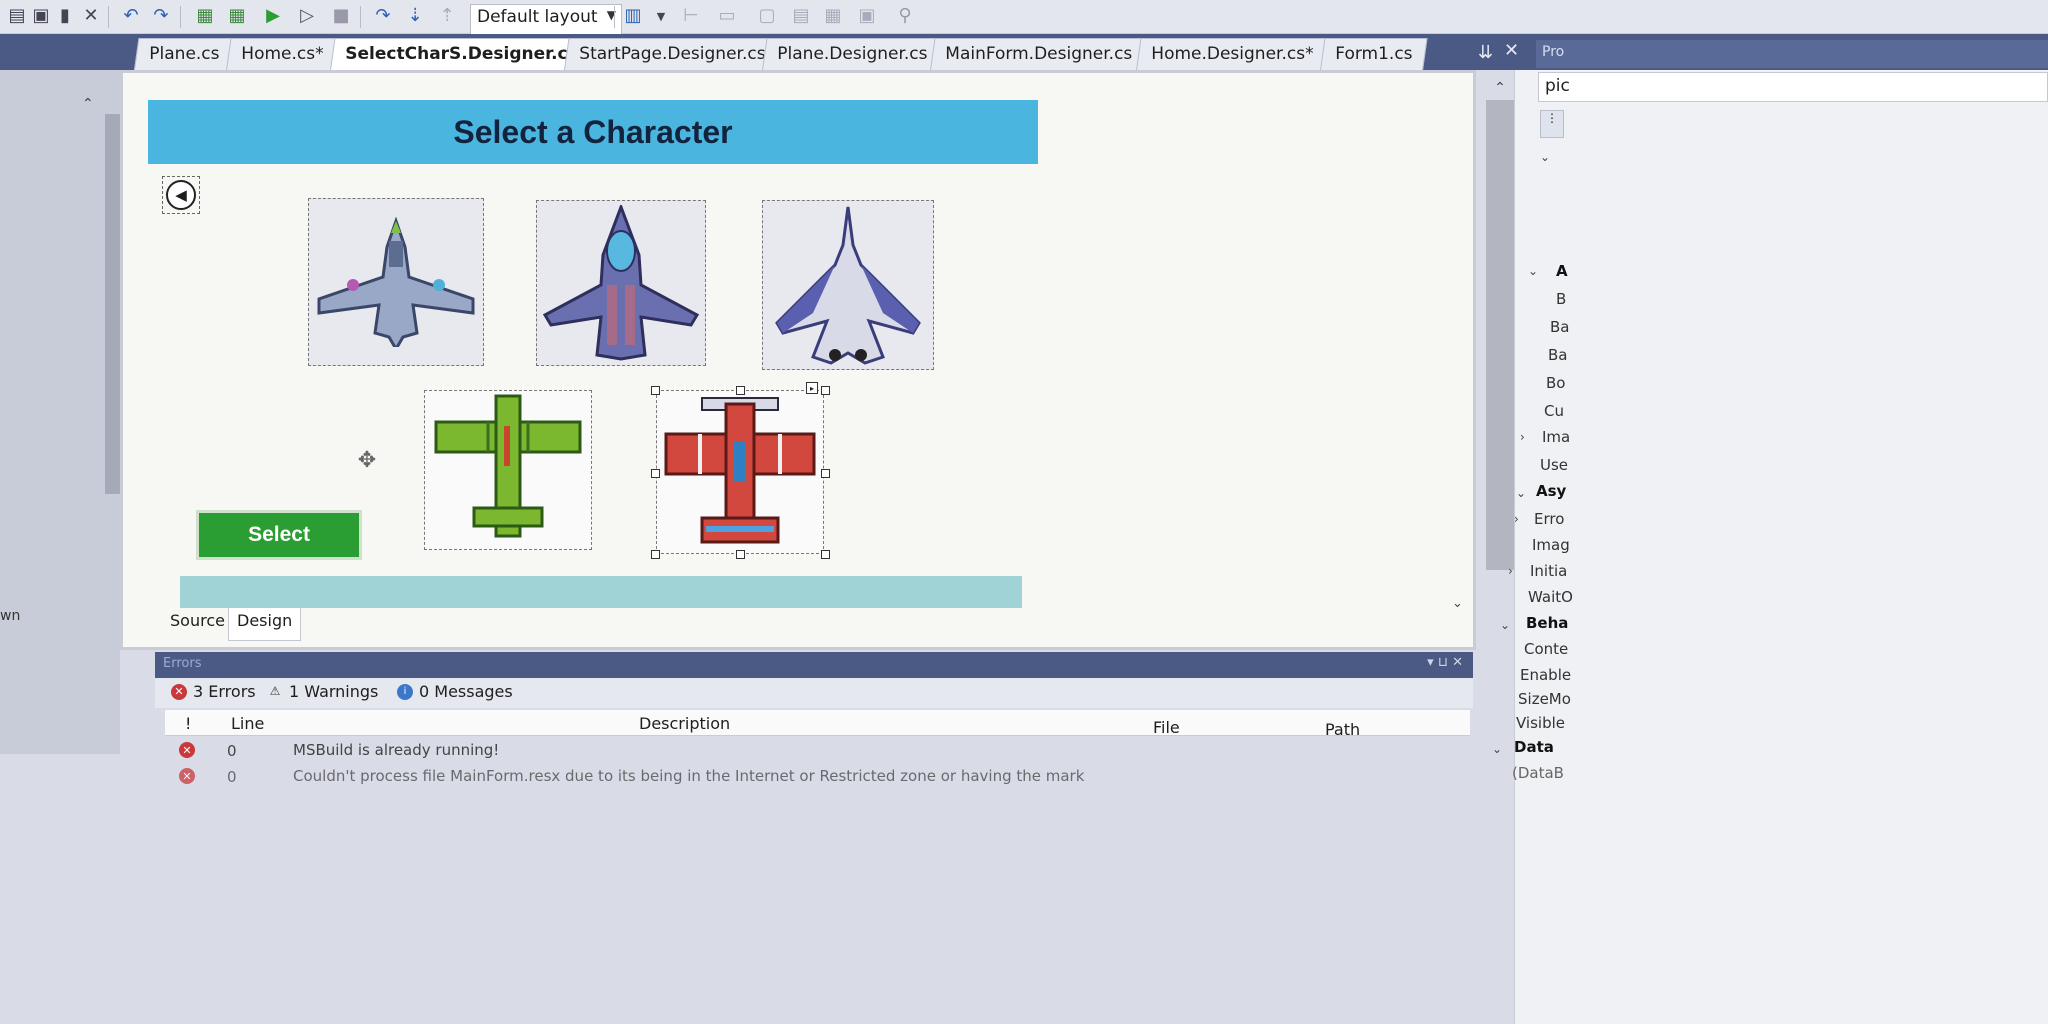 Image resolution: width=2048 pixels, height=1024 pixels. Describe the element at coordinates (265, 624) in the screenshot. I see `tab-design: Design` at that location.